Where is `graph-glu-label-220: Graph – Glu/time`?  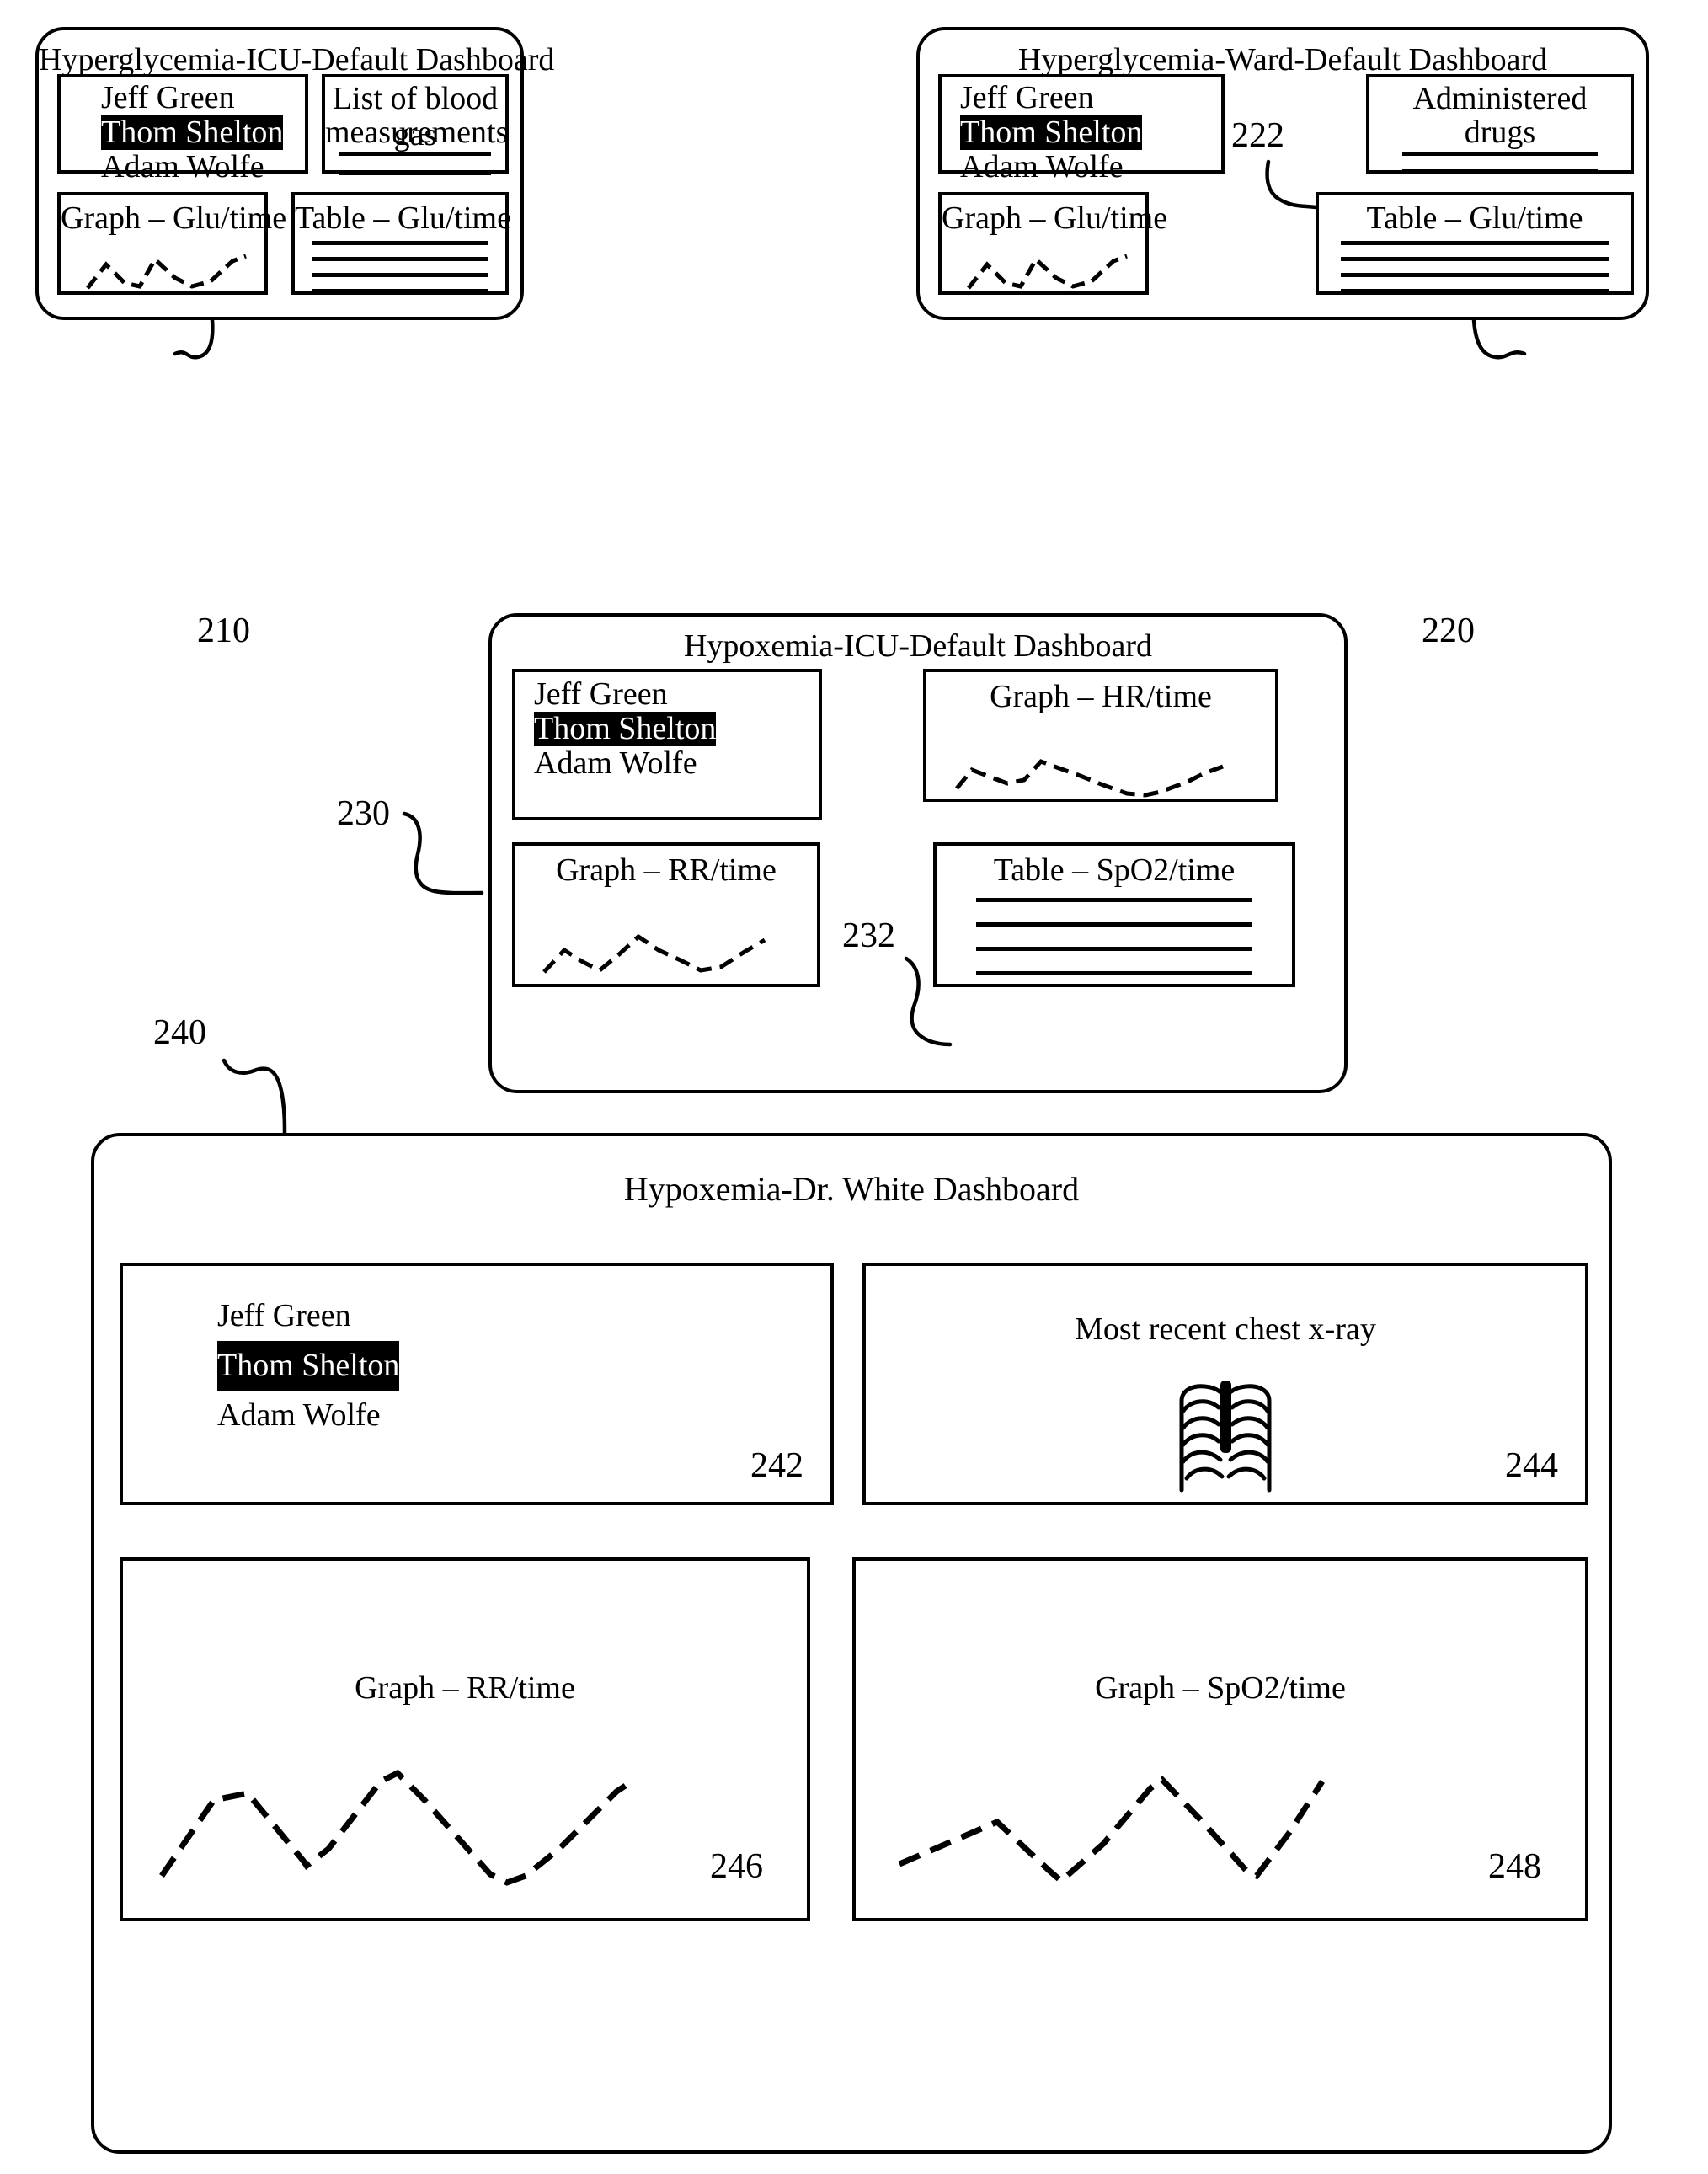 graph-glu-label-220: Graph – Glu/time is located at coordinates (1055, 218).